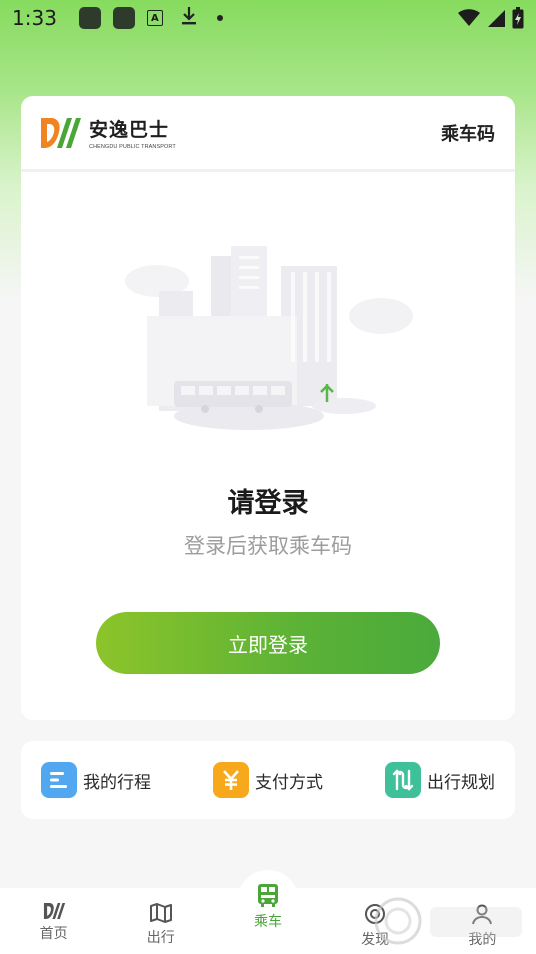 Image resolution: width=536 pixels, height=954 pixels. What do you see at coordinates (231, 780) in the screenshot?
I see `yuan-icon` at bounding box center [231, 780].